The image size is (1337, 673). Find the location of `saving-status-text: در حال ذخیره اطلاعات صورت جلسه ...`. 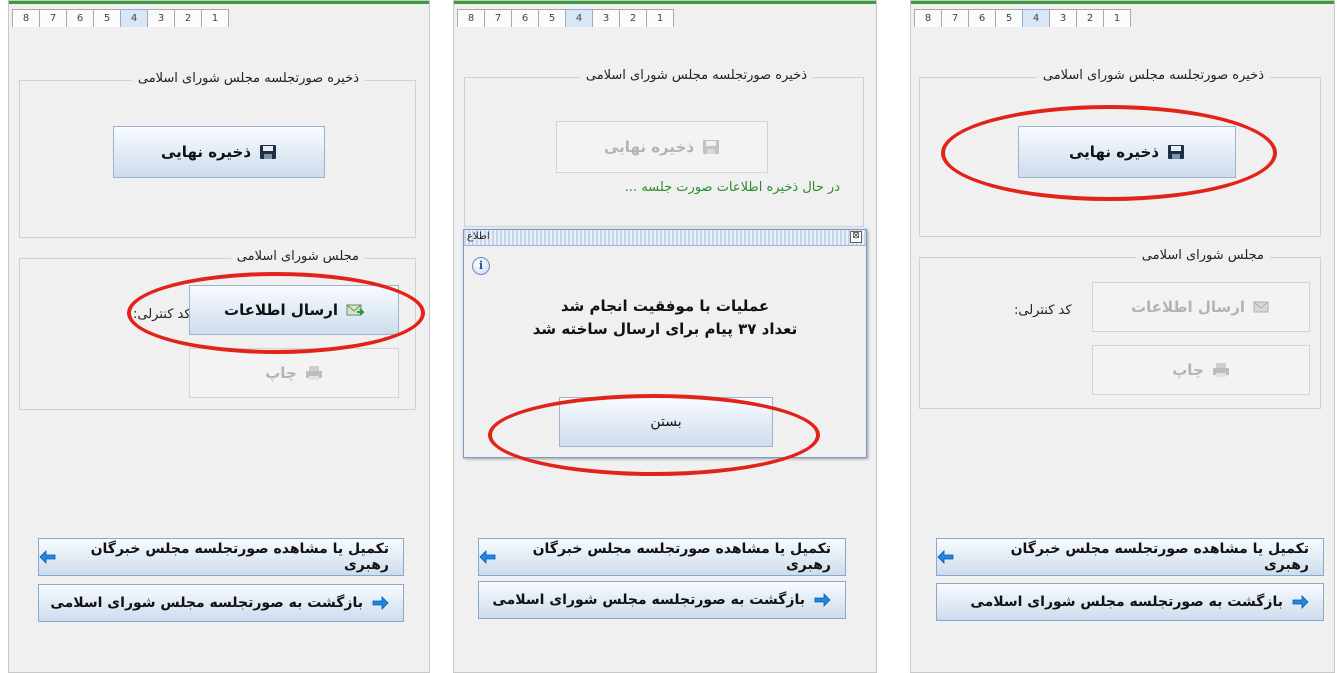

saving-status-text: در حال ذخیره اطلاعات صورت جلسه ... is located at coordinates (732, 187).